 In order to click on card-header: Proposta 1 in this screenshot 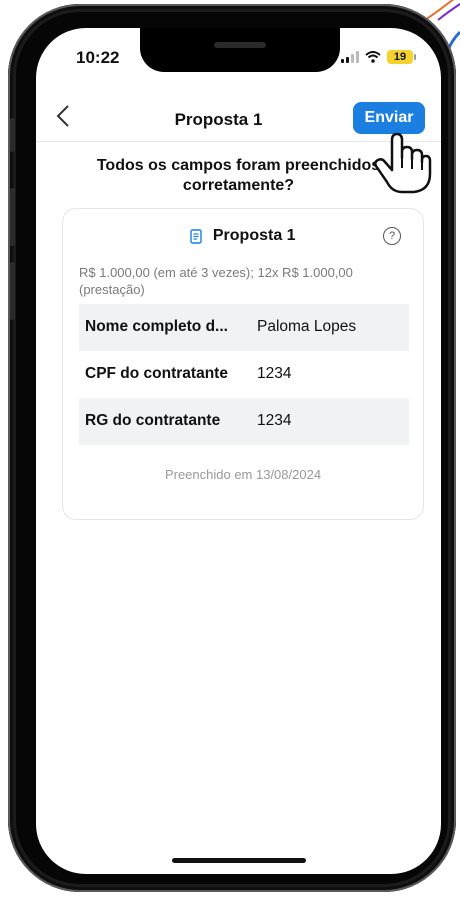, I will do `click(243, 236)`.